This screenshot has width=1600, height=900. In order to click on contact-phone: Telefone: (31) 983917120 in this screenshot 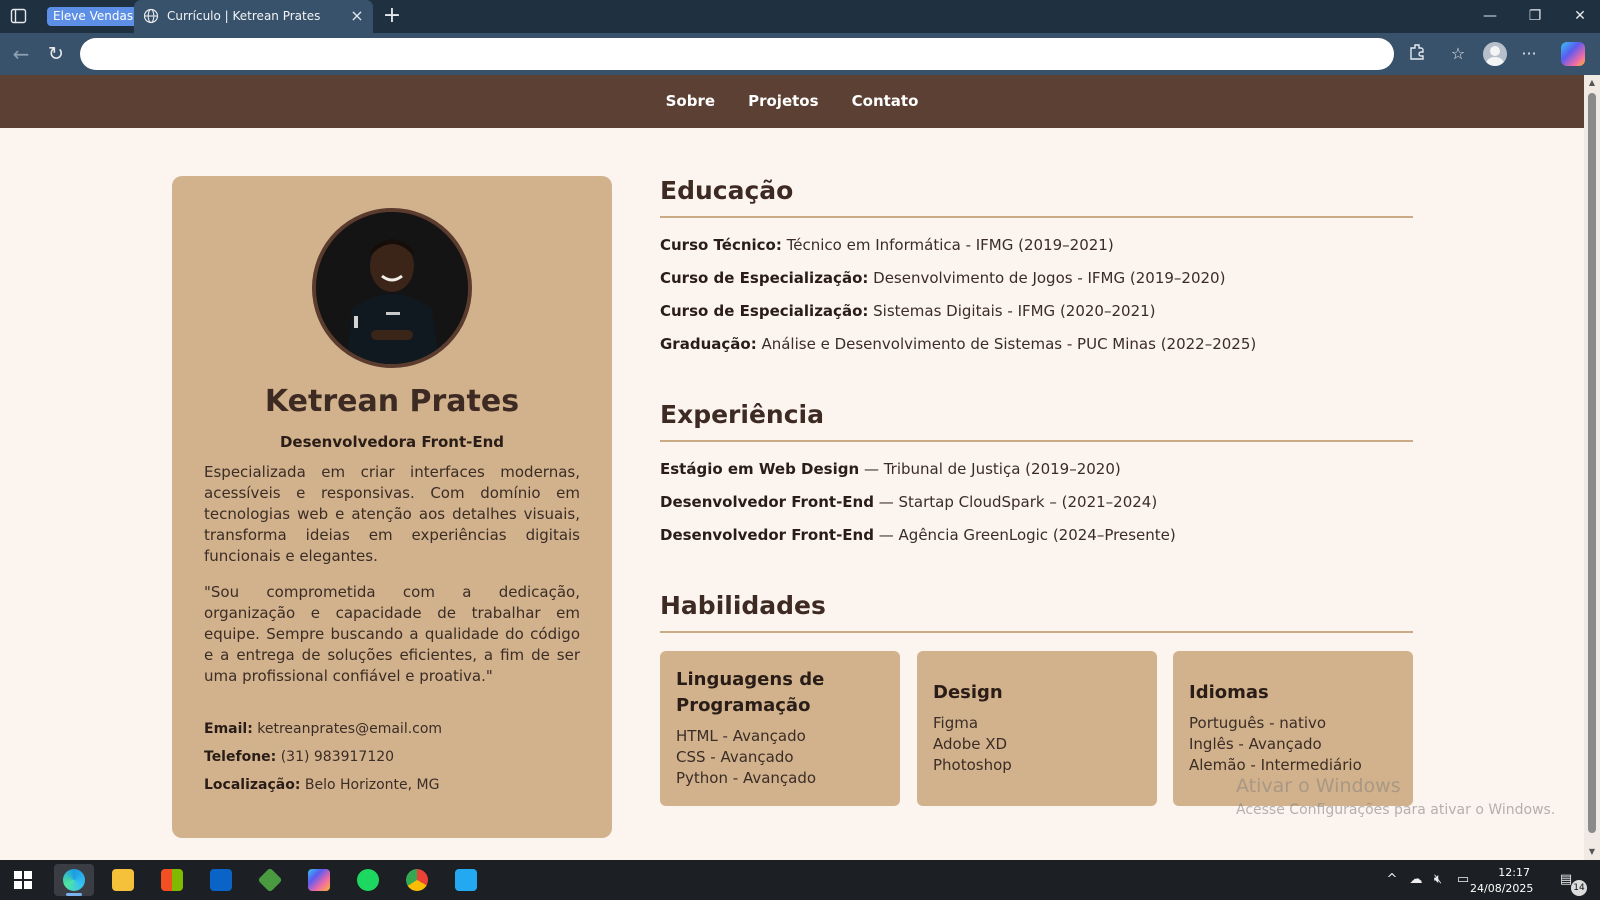, I will do `click(299, 757)`.